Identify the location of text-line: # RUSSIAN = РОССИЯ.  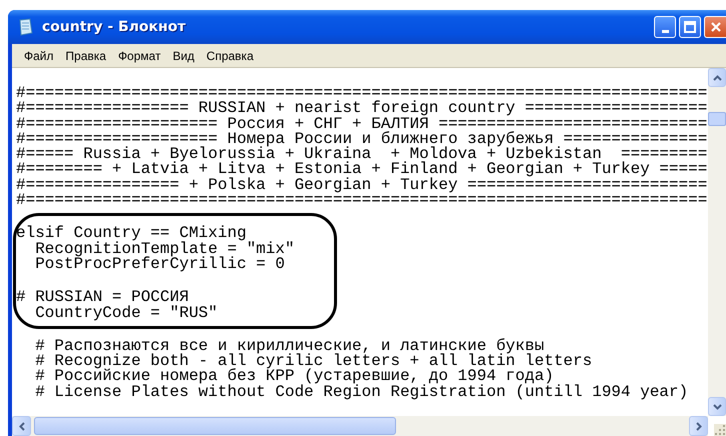
(102, 298).